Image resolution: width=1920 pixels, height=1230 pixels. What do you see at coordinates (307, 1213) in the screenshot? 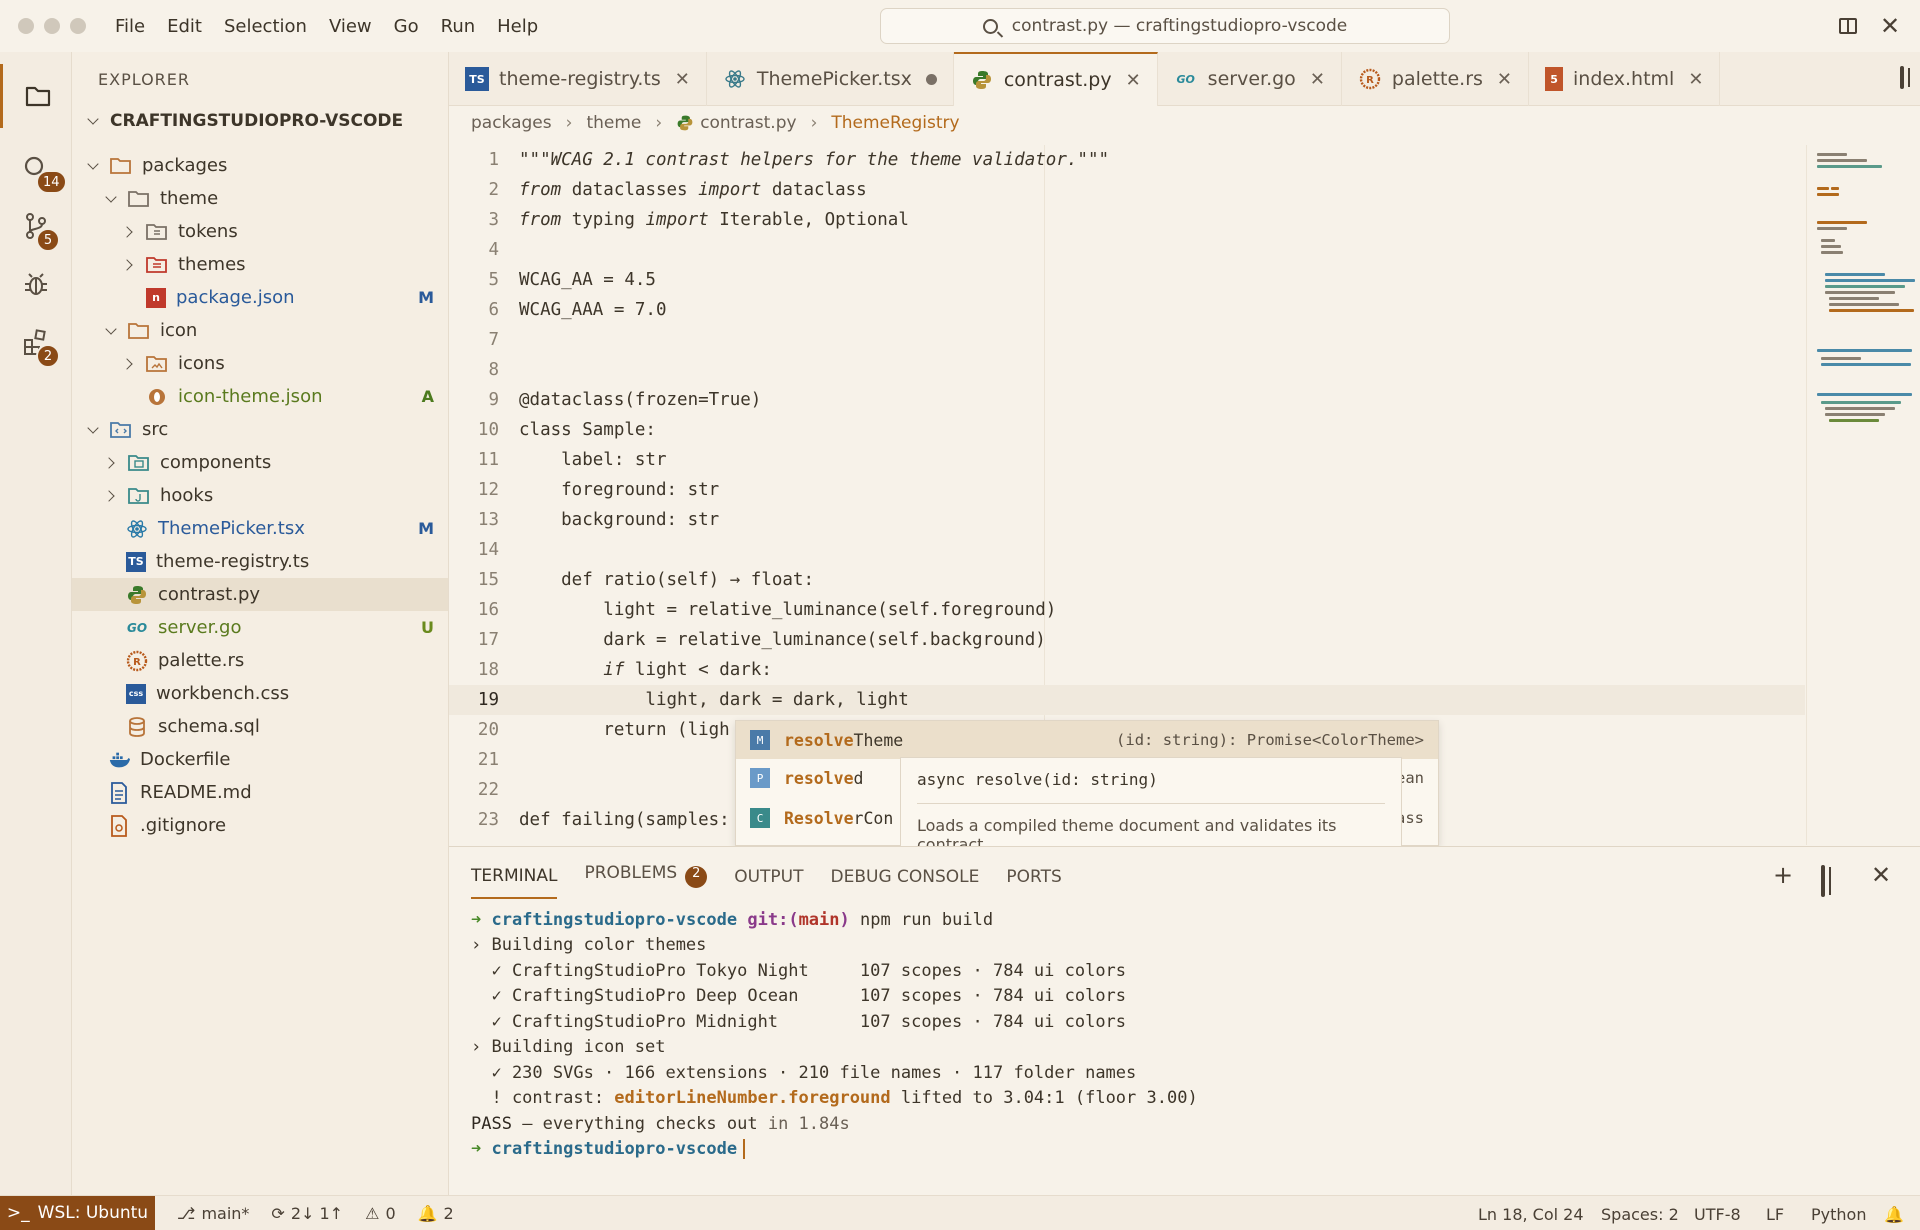
I see `sync-indicator: ⟳ 2↓ 1↑` at bounding box center [307, 1213].